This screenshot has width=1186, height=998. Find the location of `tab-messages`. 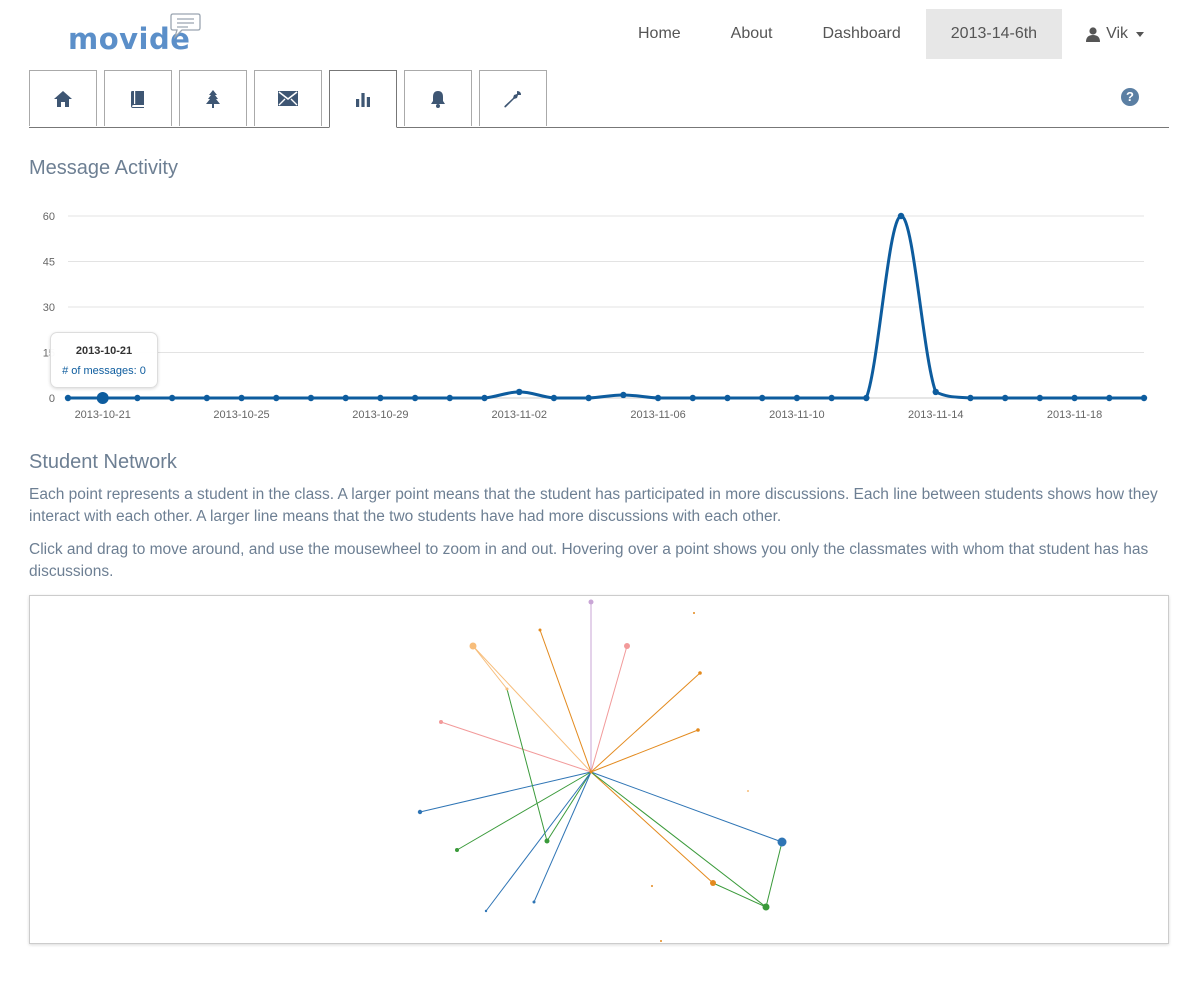

tab-messages is located at coordinates (288, 98).